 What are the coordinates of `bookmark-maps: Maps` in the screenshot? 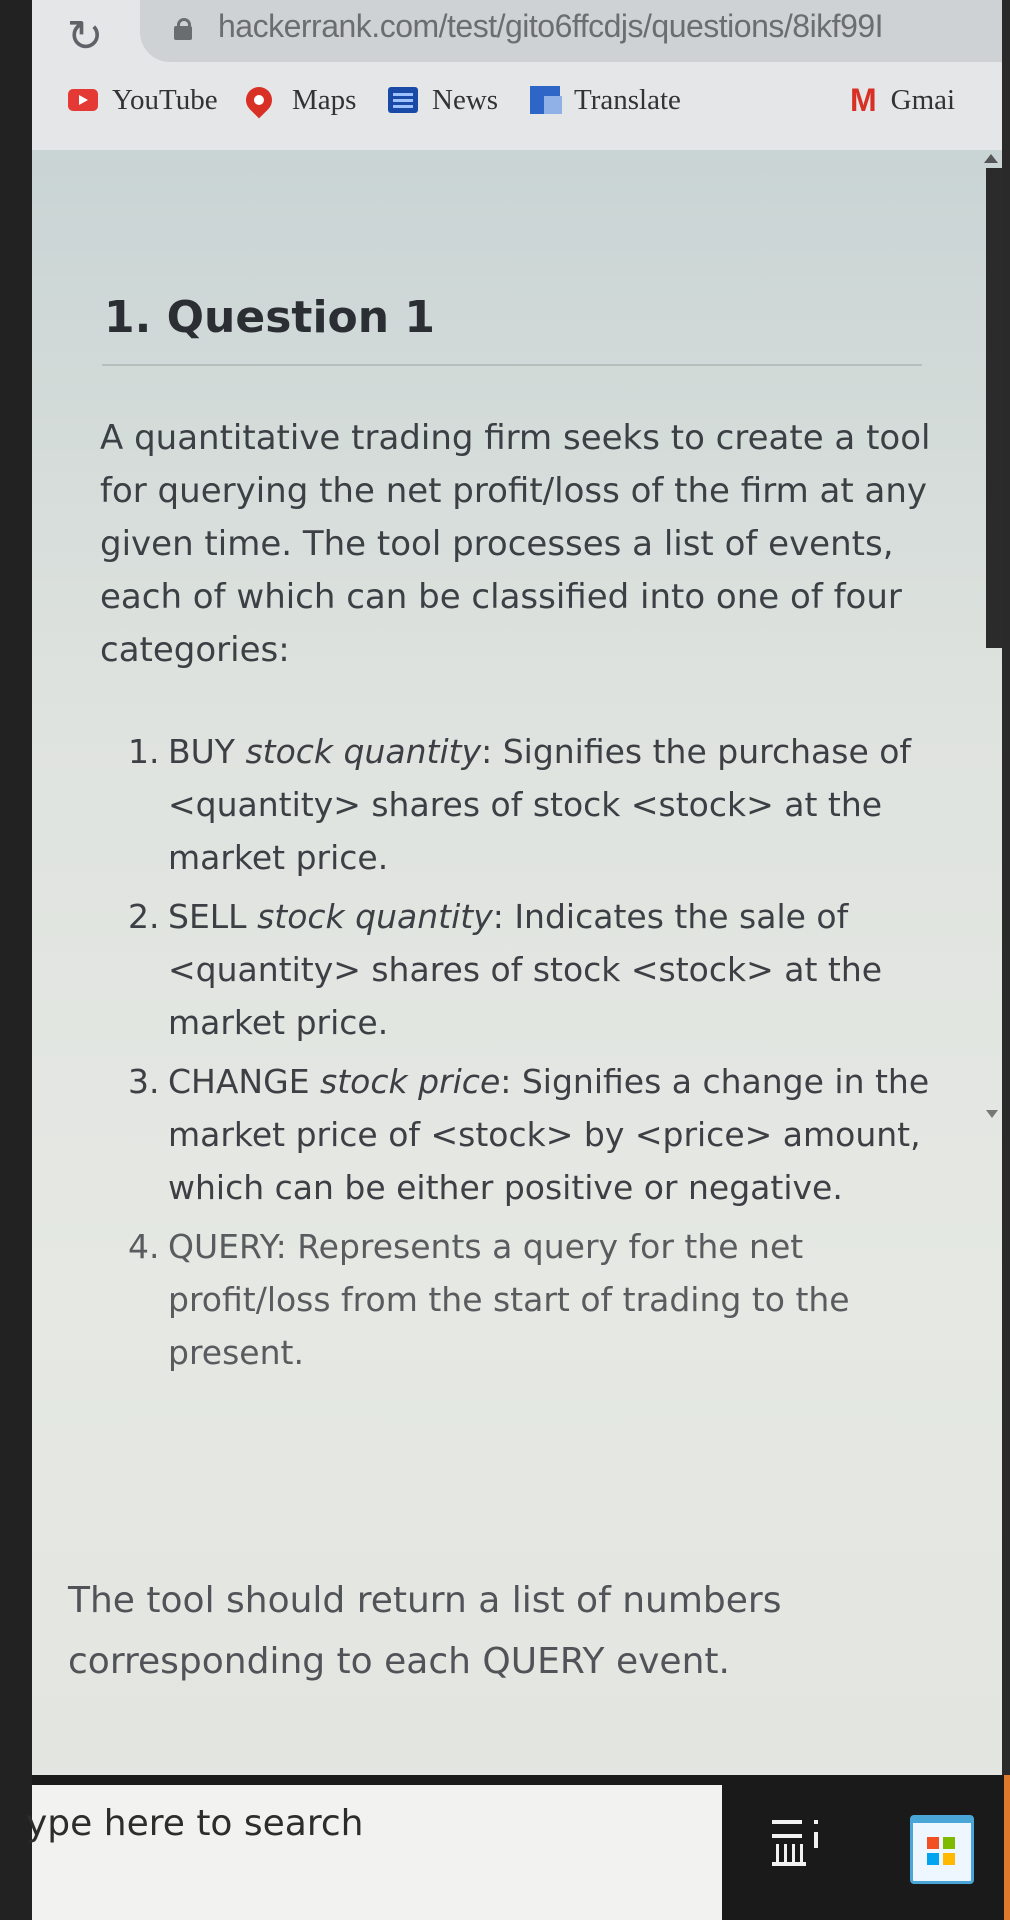 It's located at (298, 100).